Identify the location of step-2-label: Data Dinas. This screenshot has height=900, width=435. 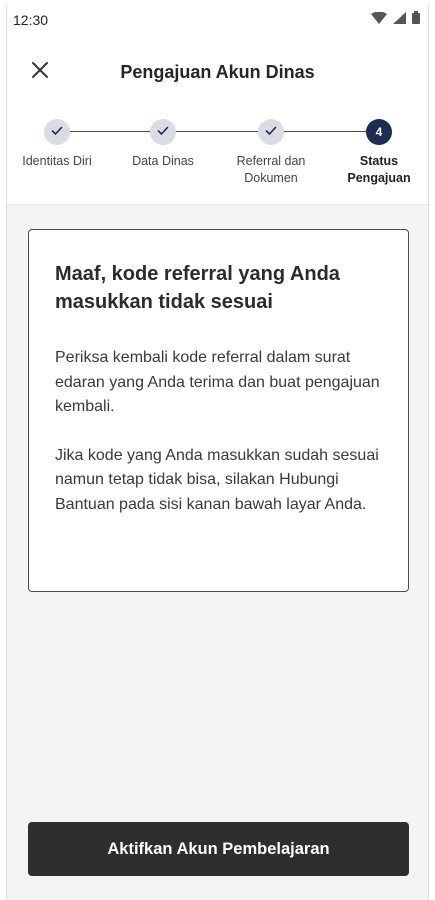
(163, 161).